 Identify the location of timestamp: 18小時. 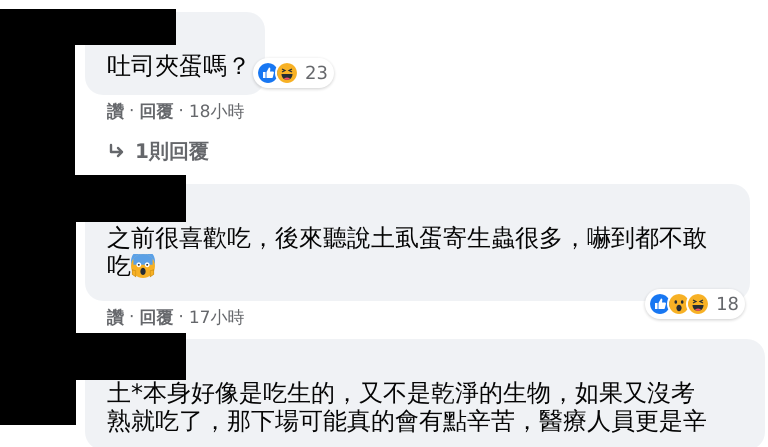
(216, 111).